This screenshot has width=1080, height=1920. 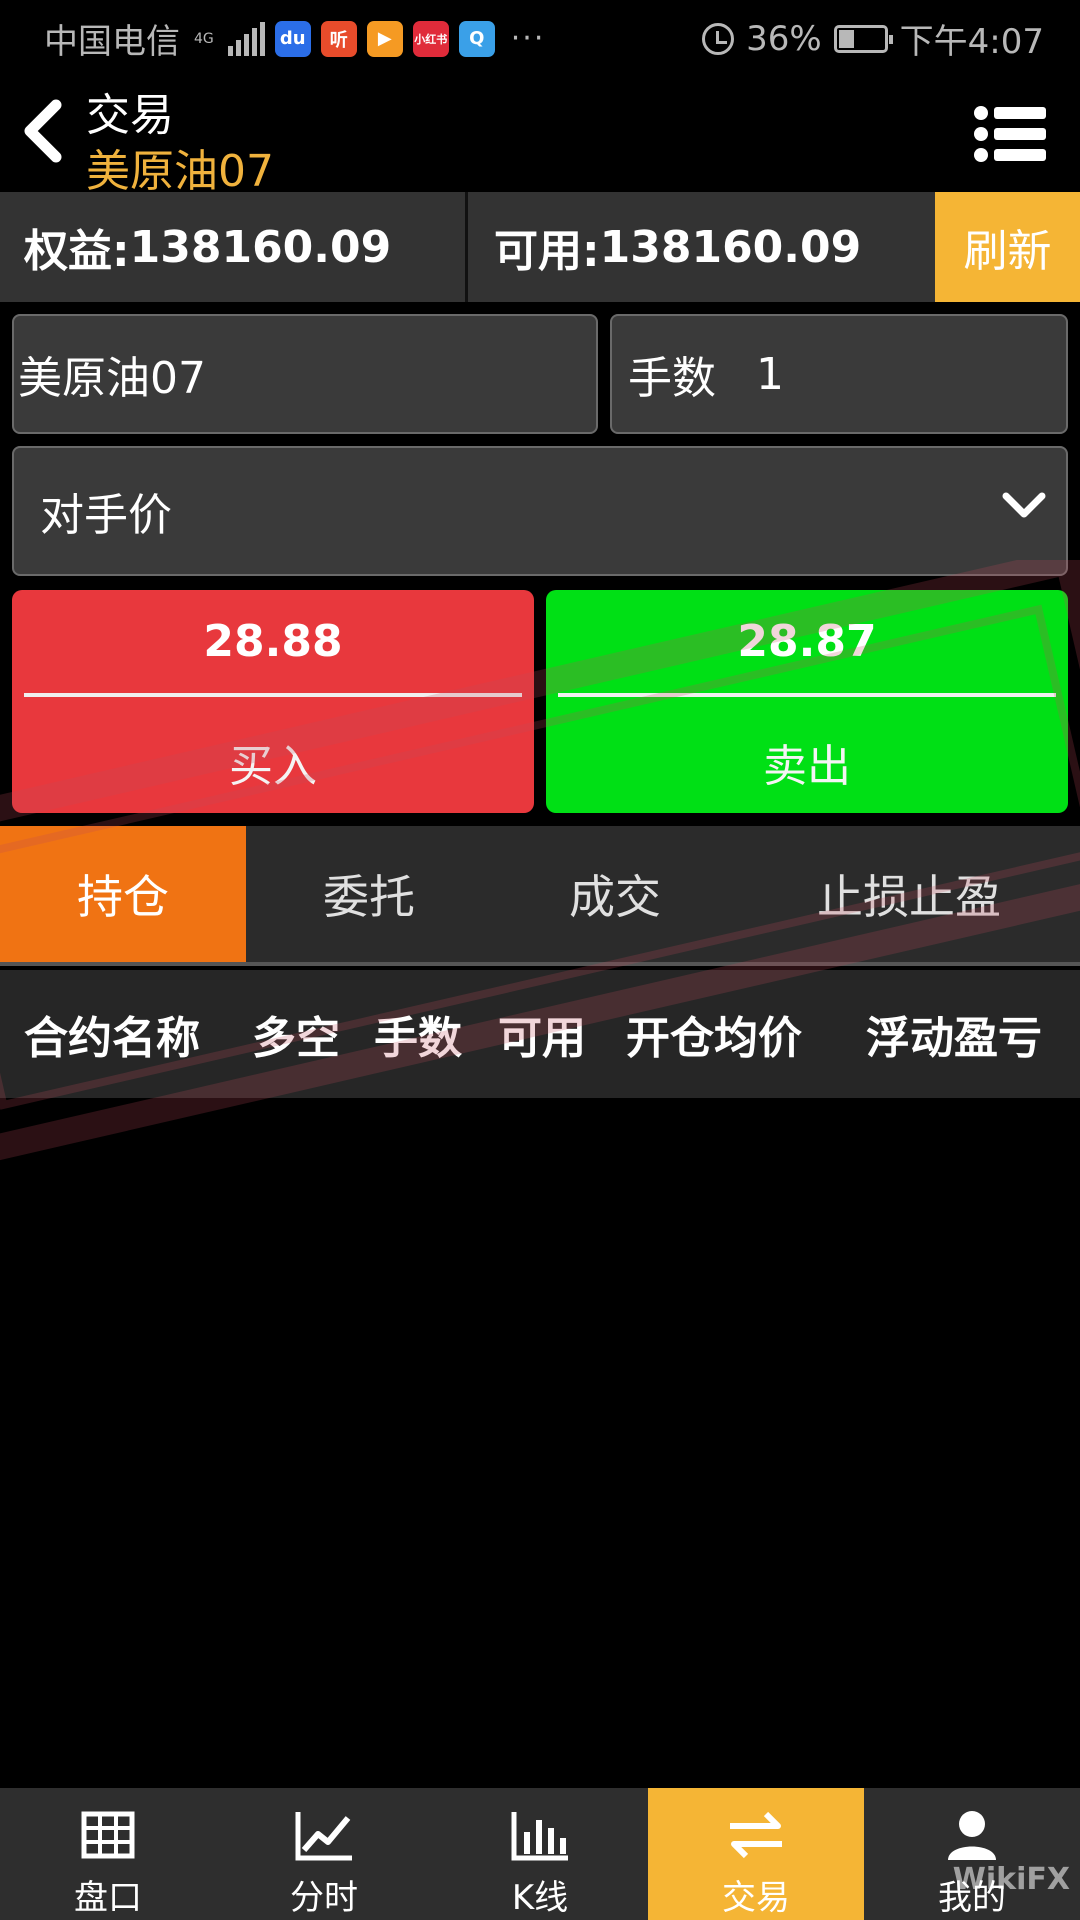 I want to click on column-contract-name: 合约名称, so click(x=112, y=1038).